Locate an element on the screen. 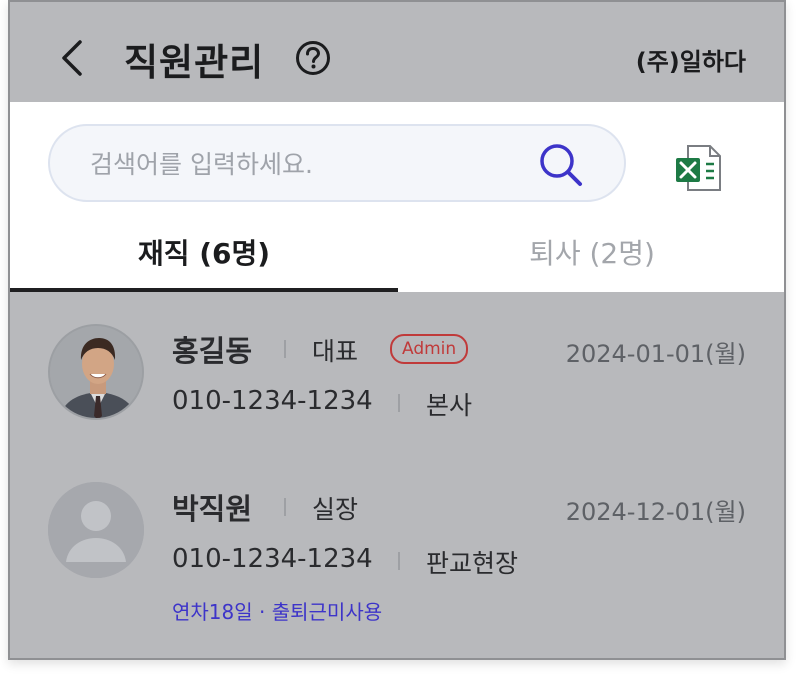 The width and height of the screenshot is (796, 678). search-input is located at coordinates (305, 164).